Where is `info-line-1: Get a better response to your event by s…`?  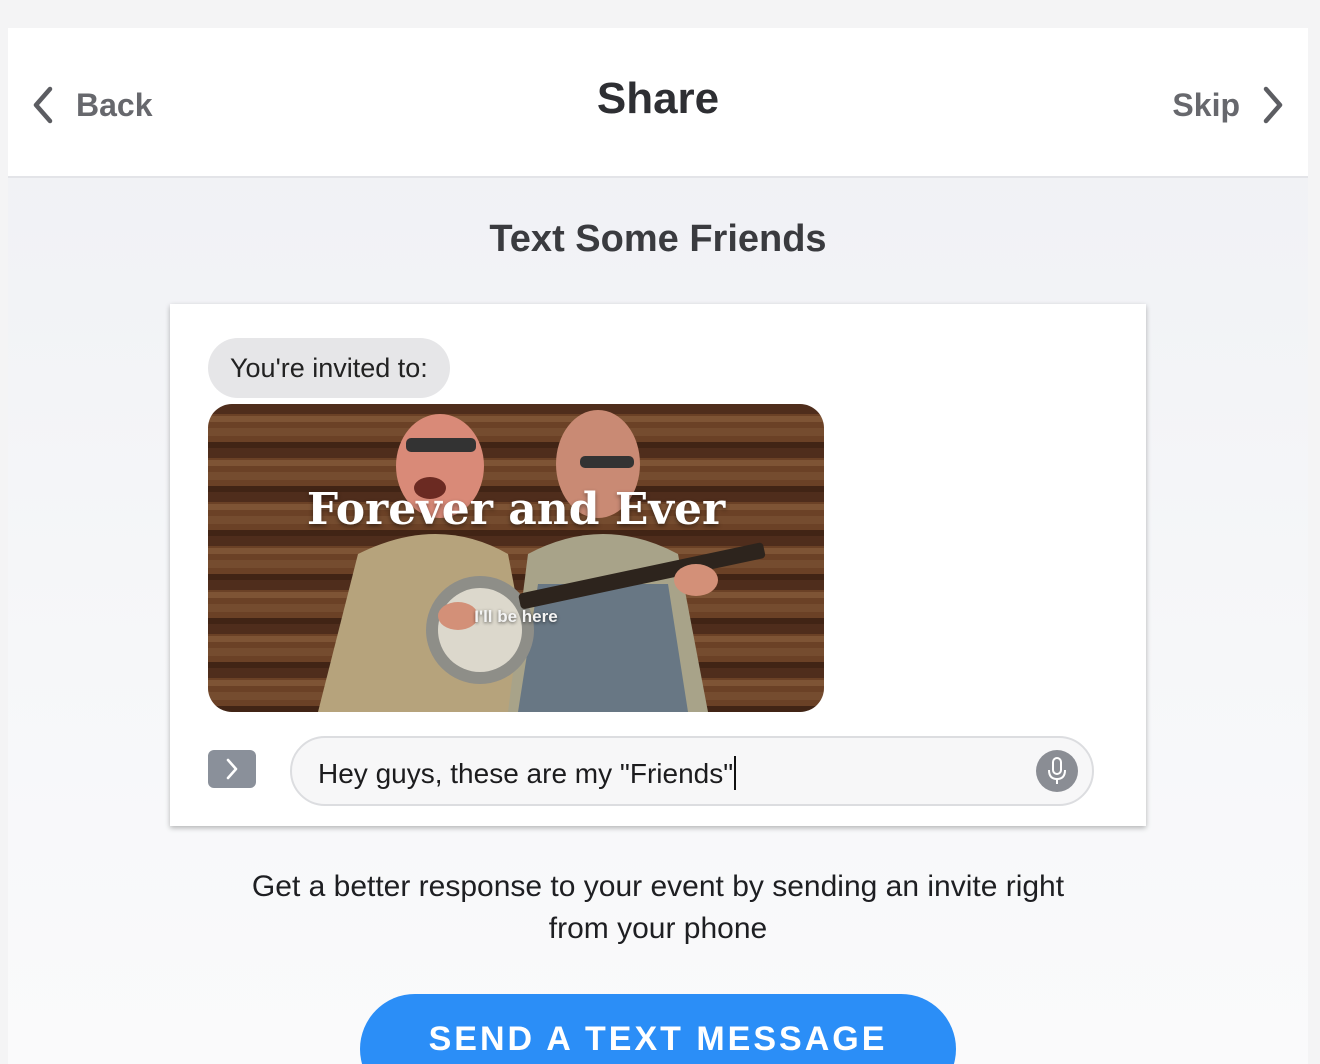 info-line-1: Get a better response to your event by s… is located at coordinates (658, 886).